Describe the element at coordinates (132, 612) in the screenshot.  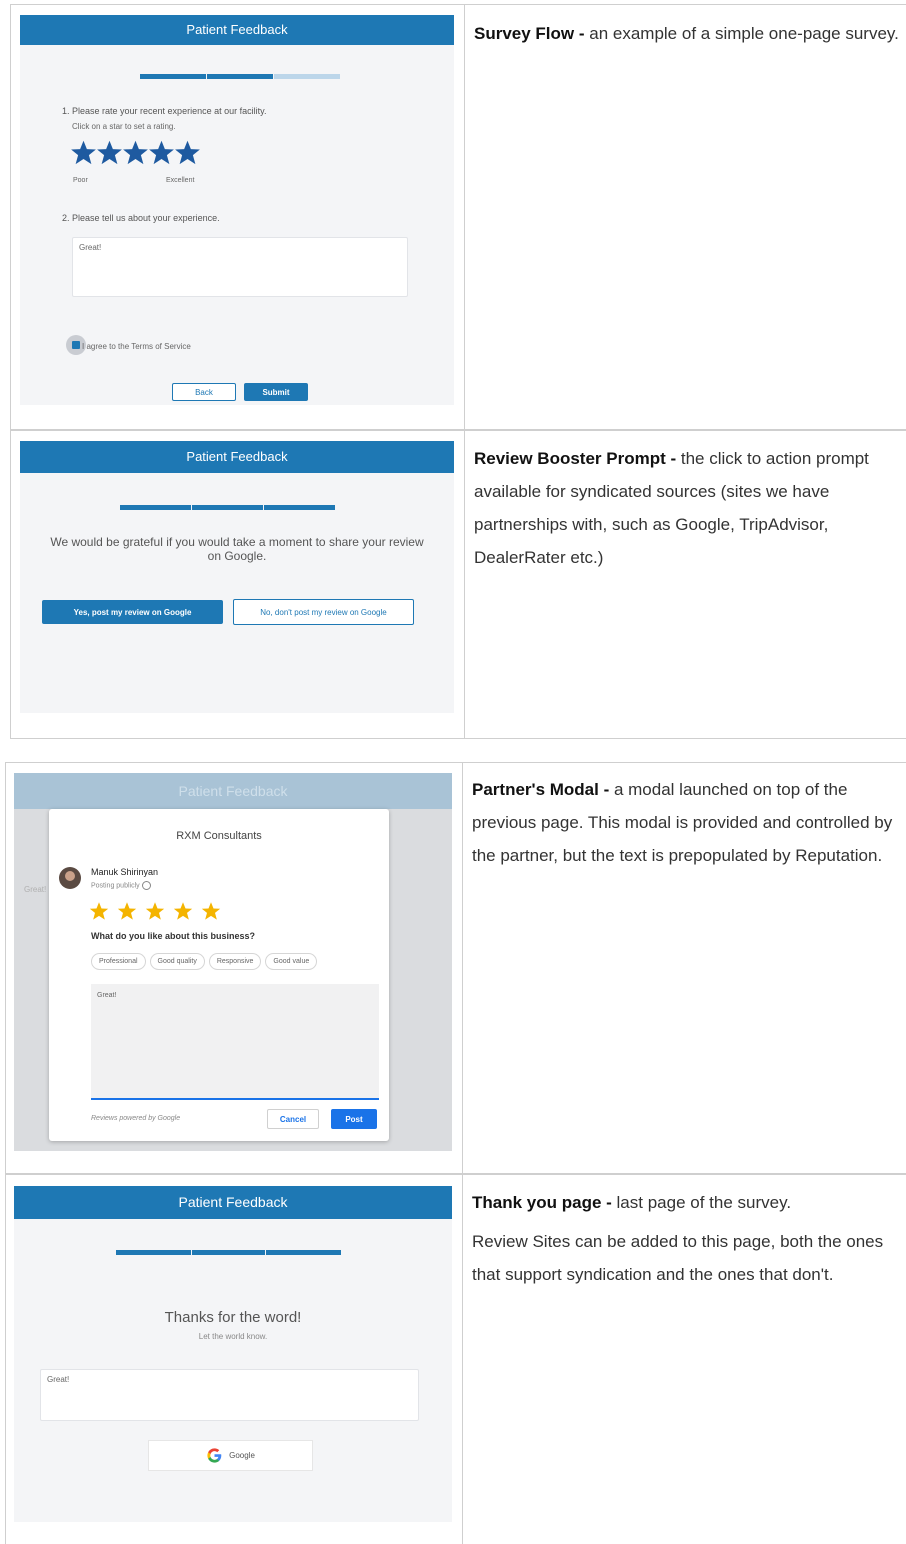
I see `post-review-button: Yes, post my review on Google` at that location.